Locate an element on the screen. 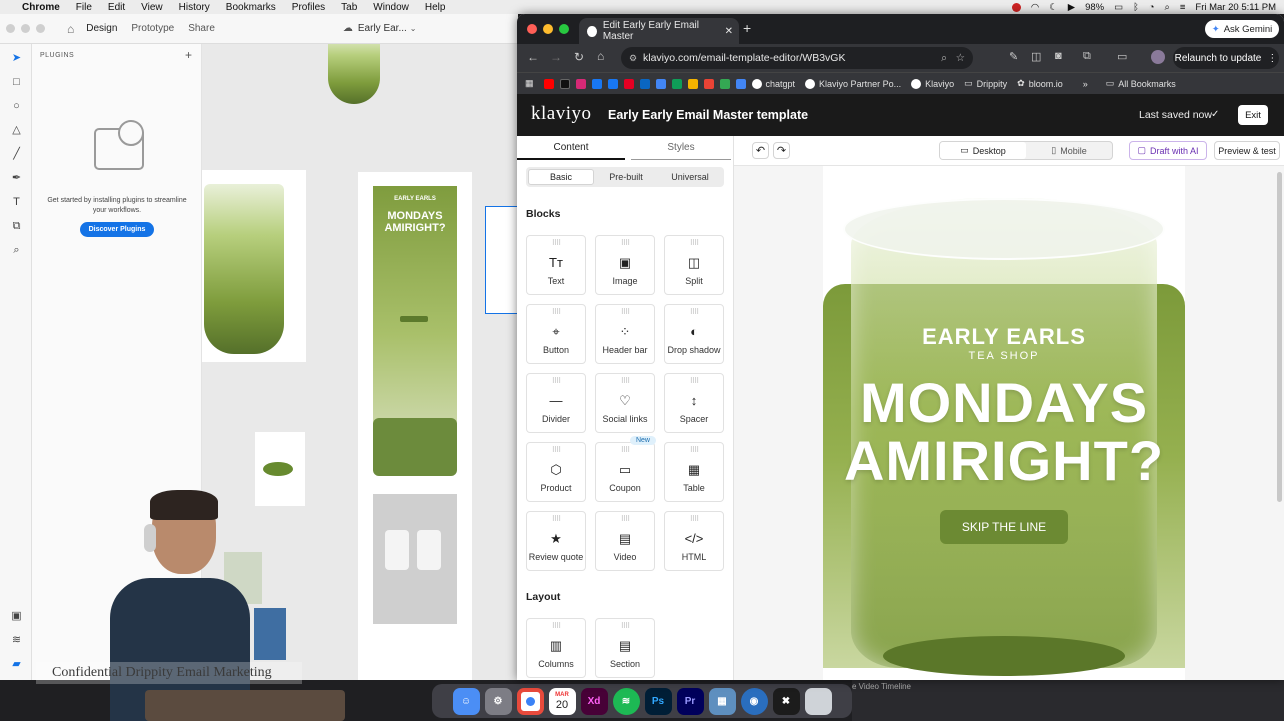 This screenshot has width=1284, height=721. block-divider: ⠿⠿ — Divider is located at coordinates (556, 403).